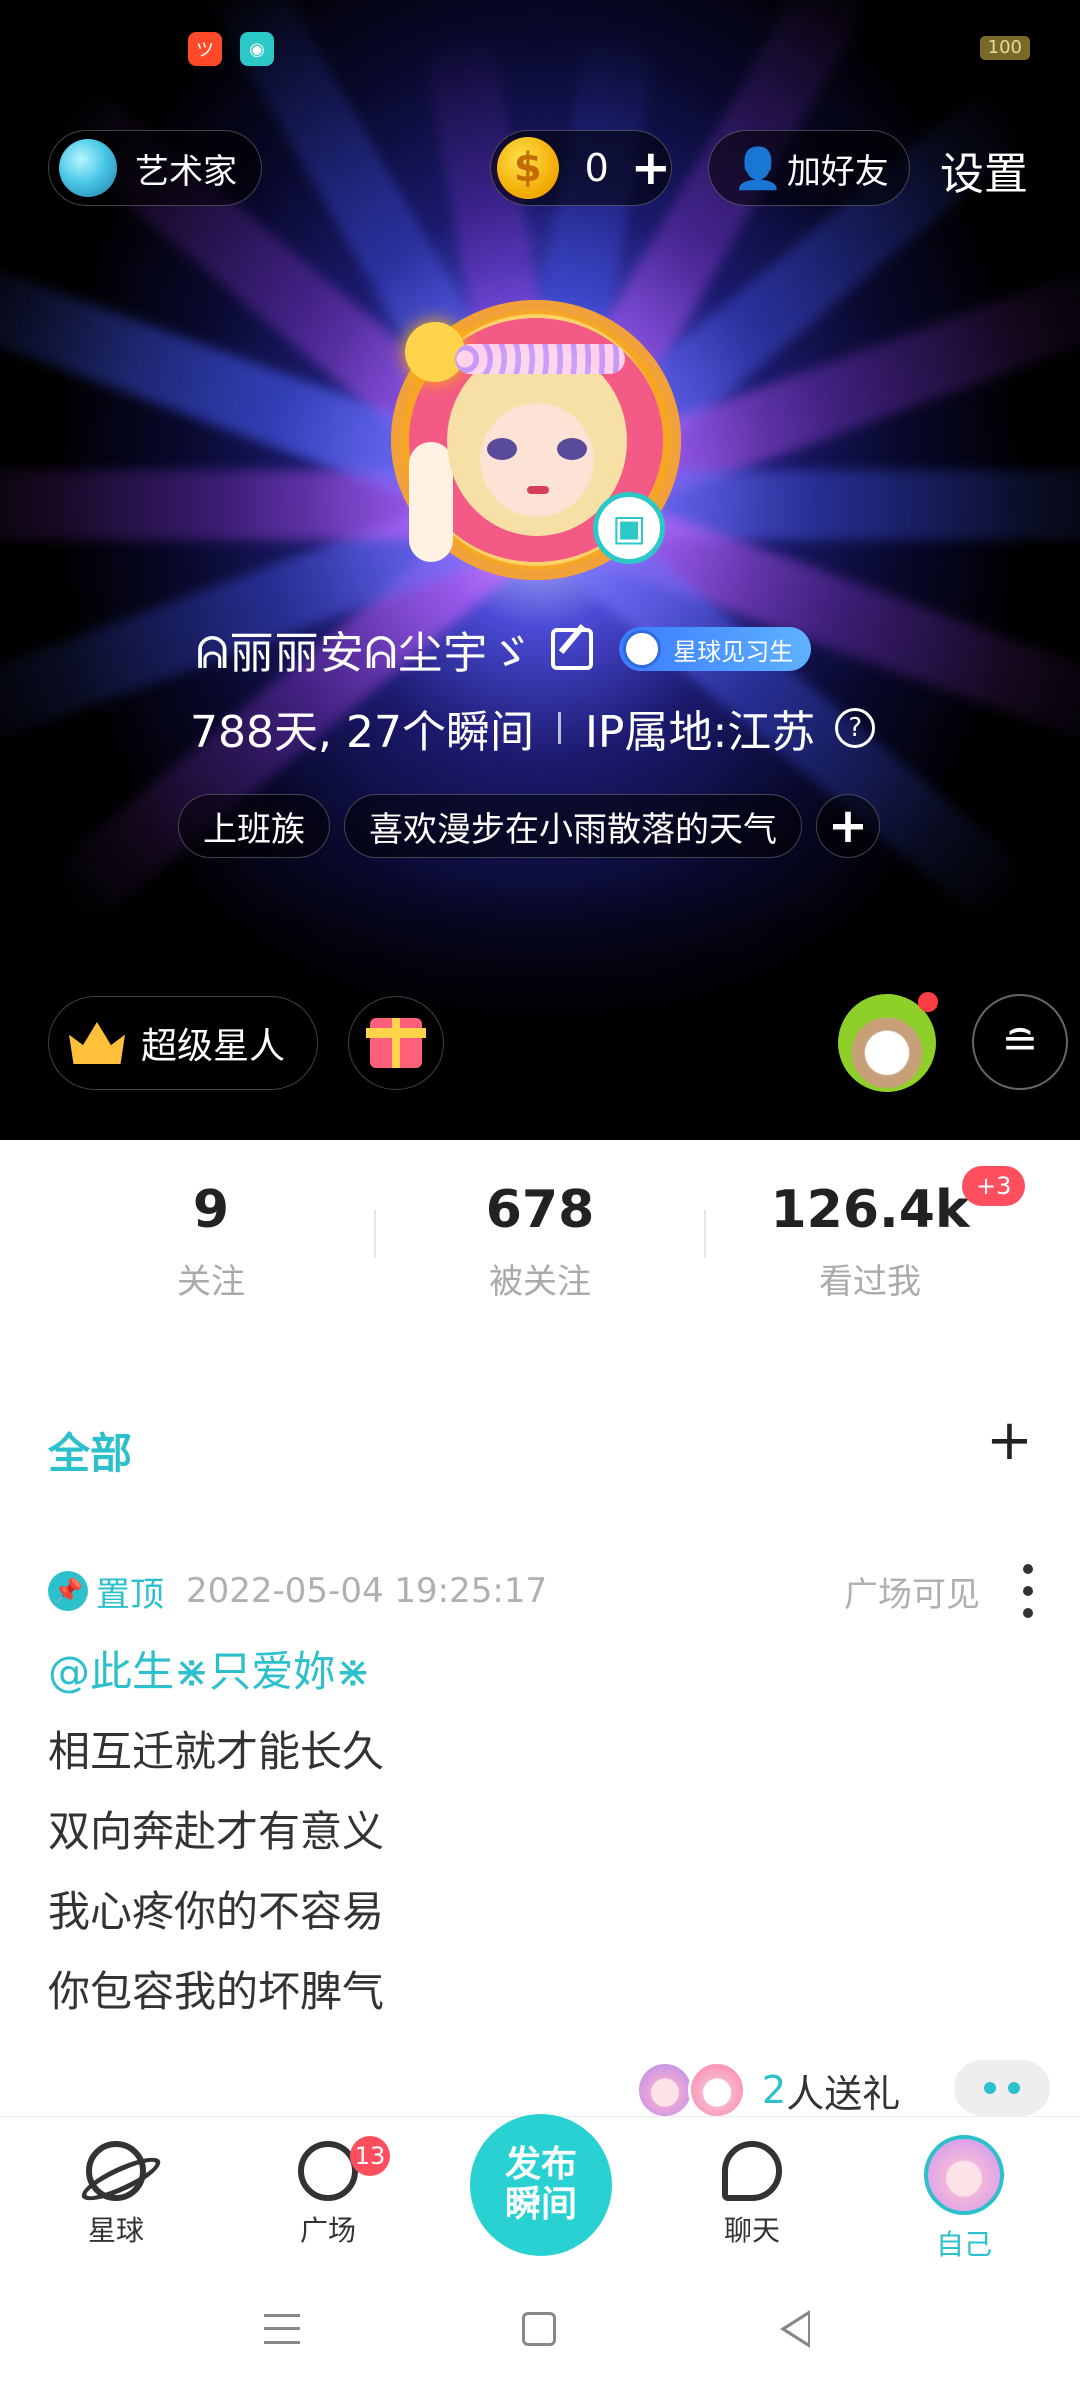 The image size is (1080, 2400). Describe the element at coordinates (928, 1002) in the screenshot. I see `notification-dot` at that location.